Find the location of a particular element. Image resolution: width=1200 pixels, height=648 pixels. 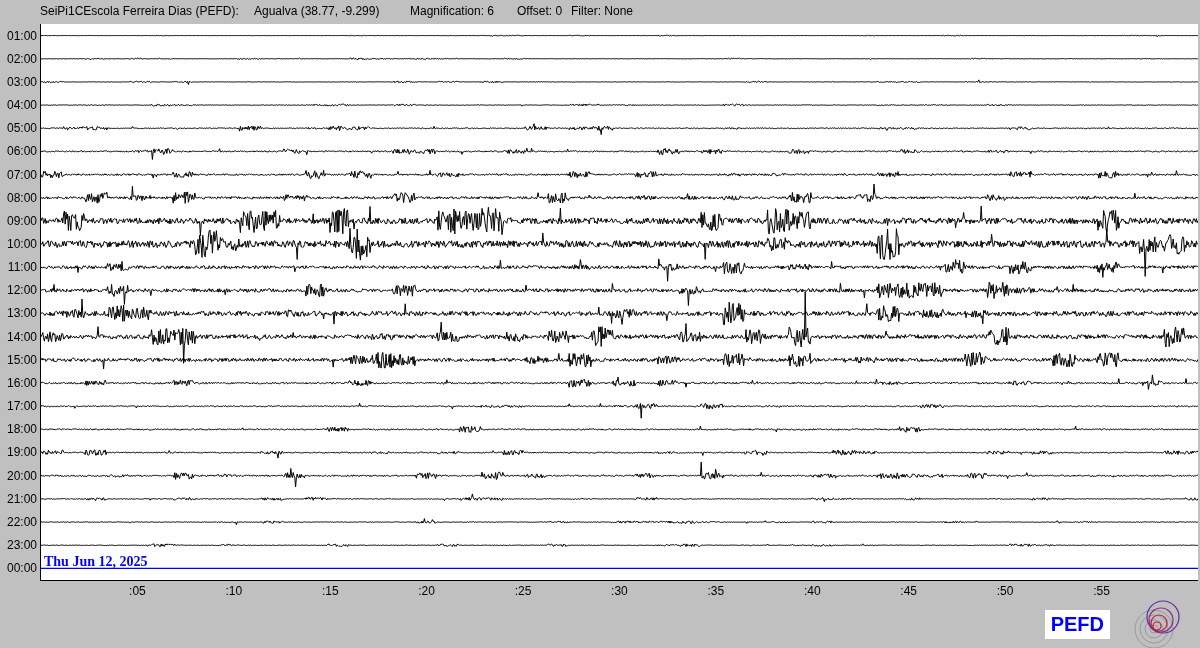

station-logo: PEFD is located at coordinates (1077, 624).